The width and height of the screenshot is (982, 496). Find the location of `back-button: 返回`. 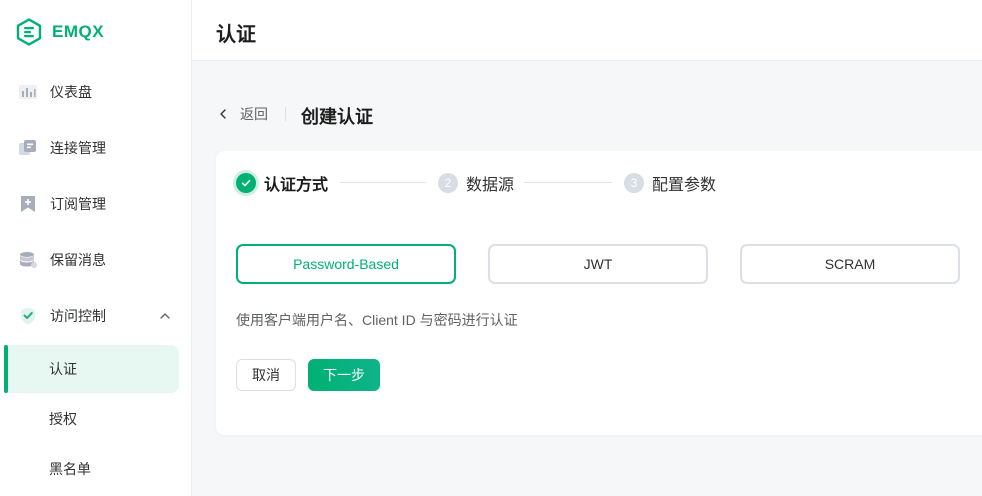

back-button: 返回 is located at coordinates (242, 114).